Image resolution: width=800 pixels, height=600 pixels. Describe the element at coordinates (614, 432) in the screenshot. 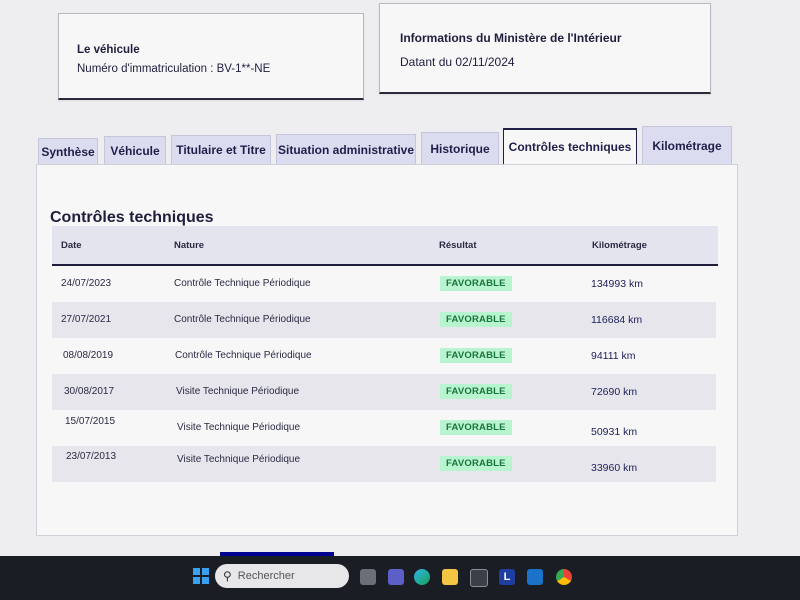

I see `row-mileage: 50931 km` at that location.